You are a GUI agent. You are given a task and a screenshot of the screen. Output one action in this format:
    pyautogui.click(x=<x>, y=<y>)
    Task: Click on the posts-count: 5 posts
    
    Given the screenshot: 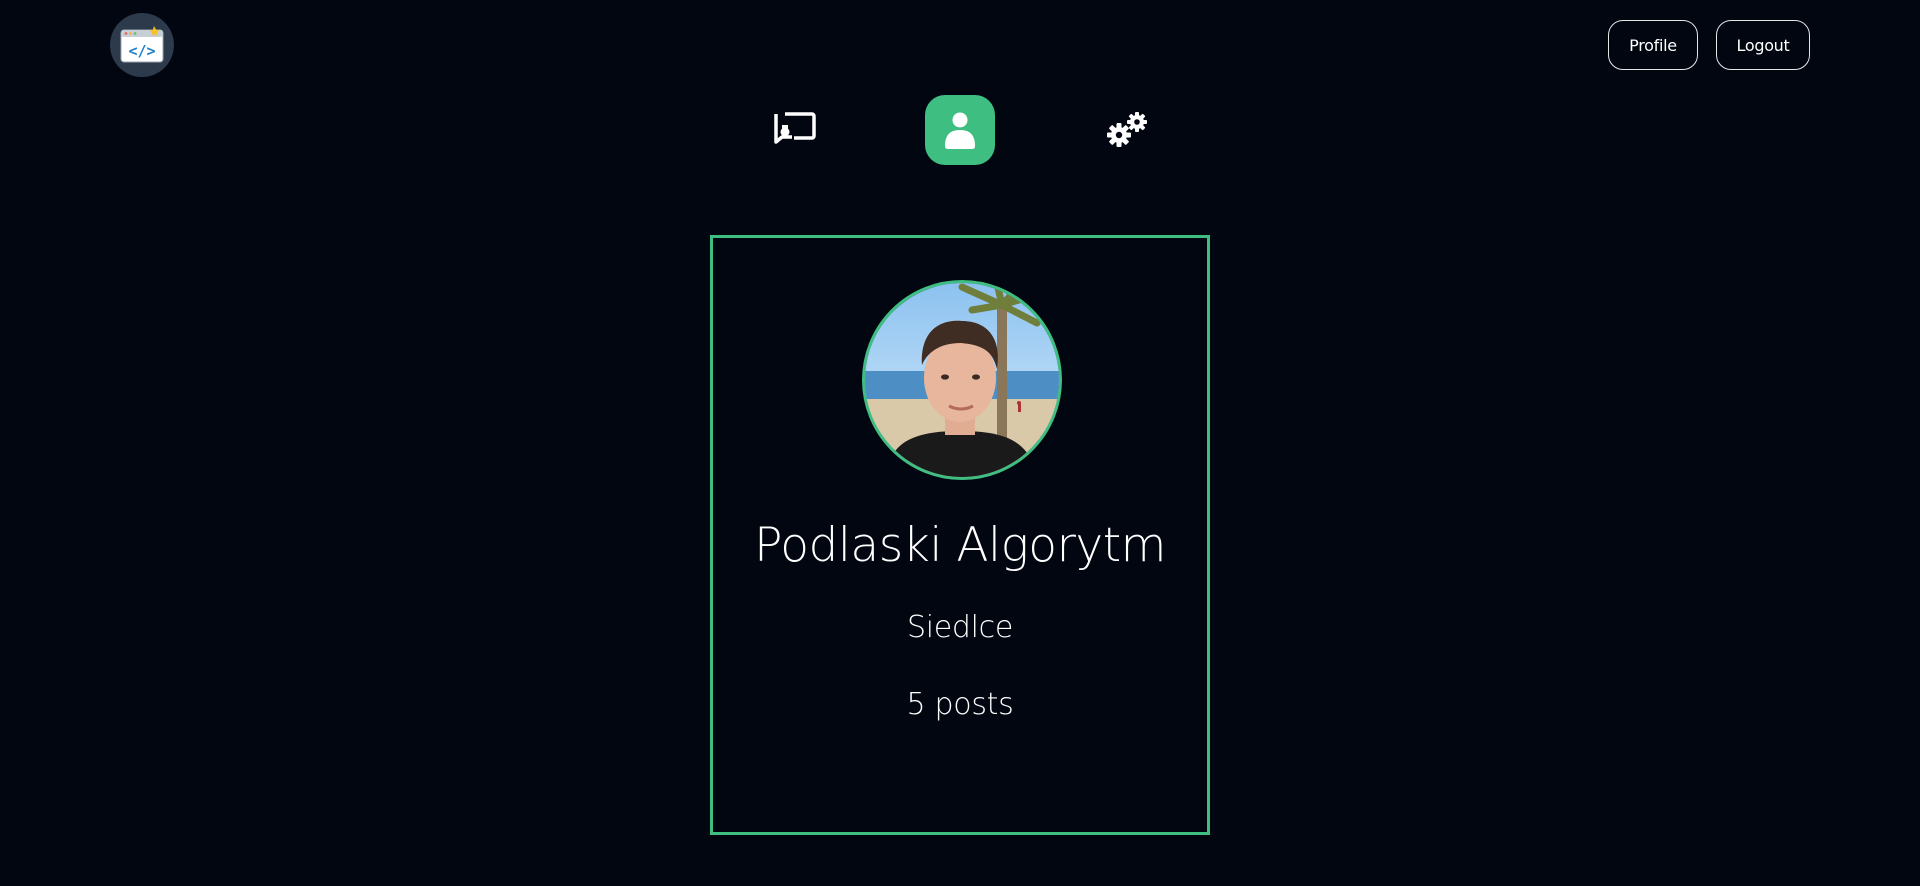 What is the action you would take?
    pyautogui.click(x=960, y=704)
    